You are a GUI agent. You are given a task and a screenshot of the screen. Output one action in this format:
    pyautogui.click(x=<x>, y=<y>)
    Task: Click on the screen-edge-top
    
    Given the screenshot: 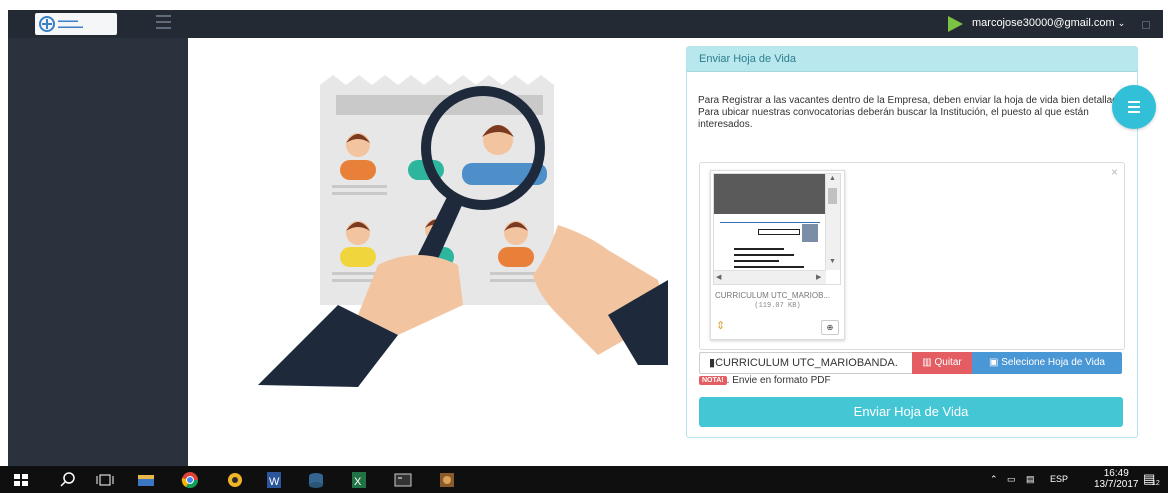 What is the action you would take?
    pyautogui.click(x=584, y=5)
    